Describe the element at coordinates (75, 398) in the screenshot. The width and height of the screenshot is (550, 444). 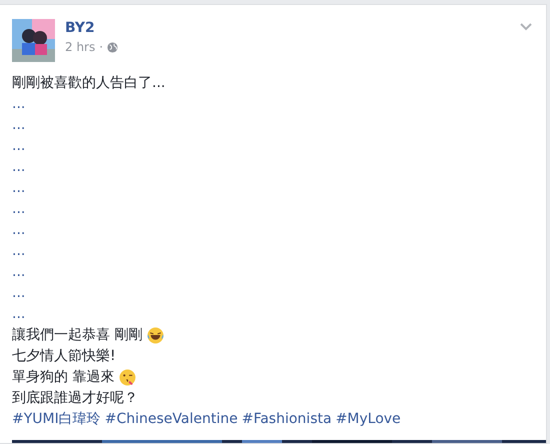
I see `post-text: 到底跟誰過才好呢？` at that location.